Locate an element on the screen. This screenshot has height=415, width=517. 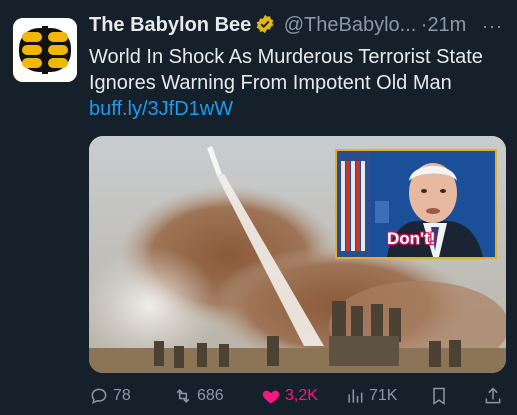
heart-icon is located at coordinates (271, 397).